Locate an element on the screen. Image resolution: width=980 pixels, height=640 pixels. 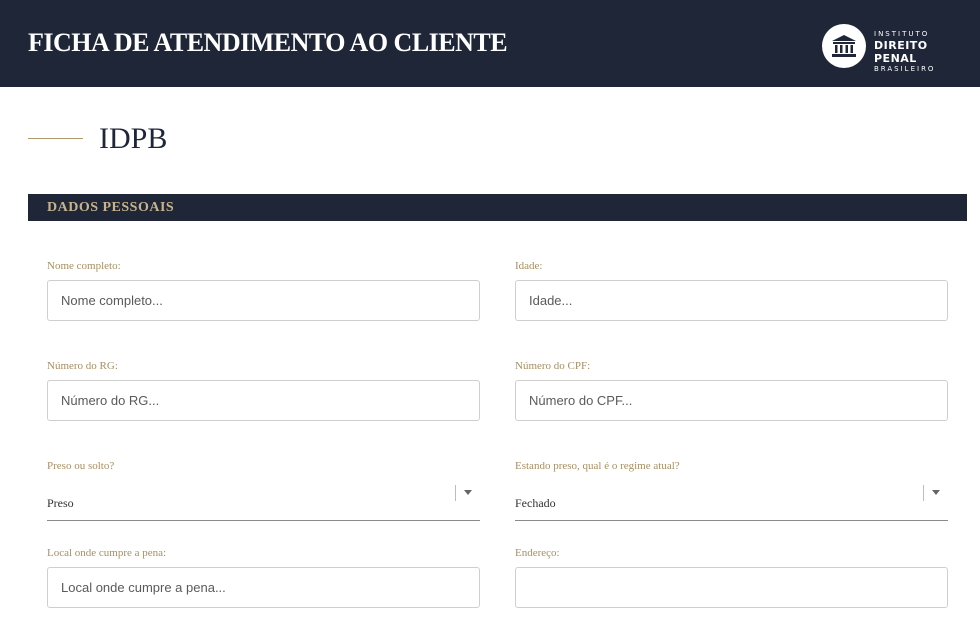
idade-input is located at coordinates (731, 300).